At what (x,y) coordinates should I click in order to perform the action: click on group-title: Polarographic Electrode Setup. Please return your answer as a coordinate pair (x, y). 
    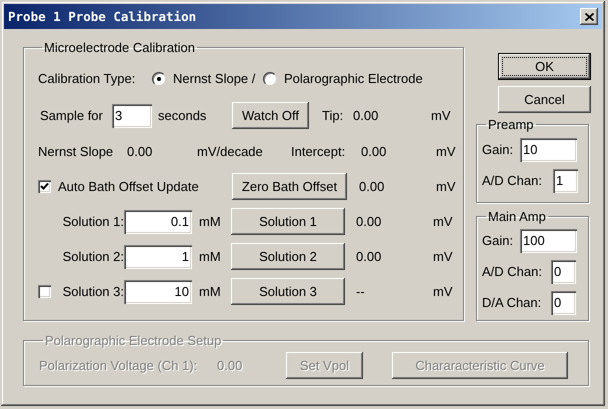
    Looking at the image, I should click on (133, 340).